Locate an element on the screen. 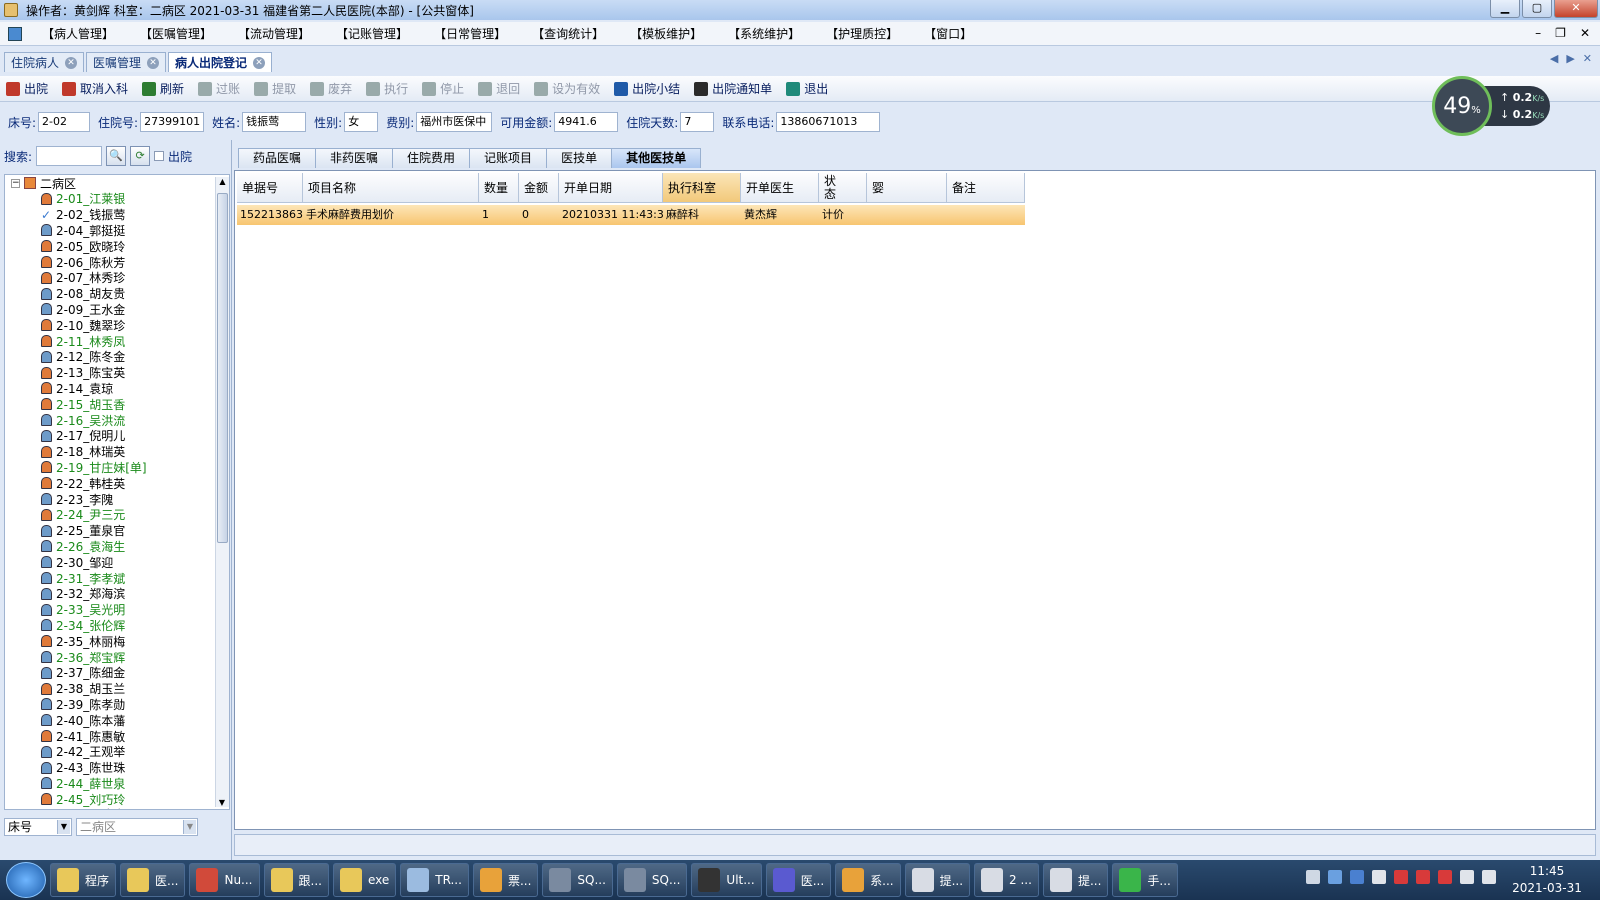 Image resolution: width=1600 pixels, height=900 pixels. column-header: 开单医生 is located at coordinates (780, 188).